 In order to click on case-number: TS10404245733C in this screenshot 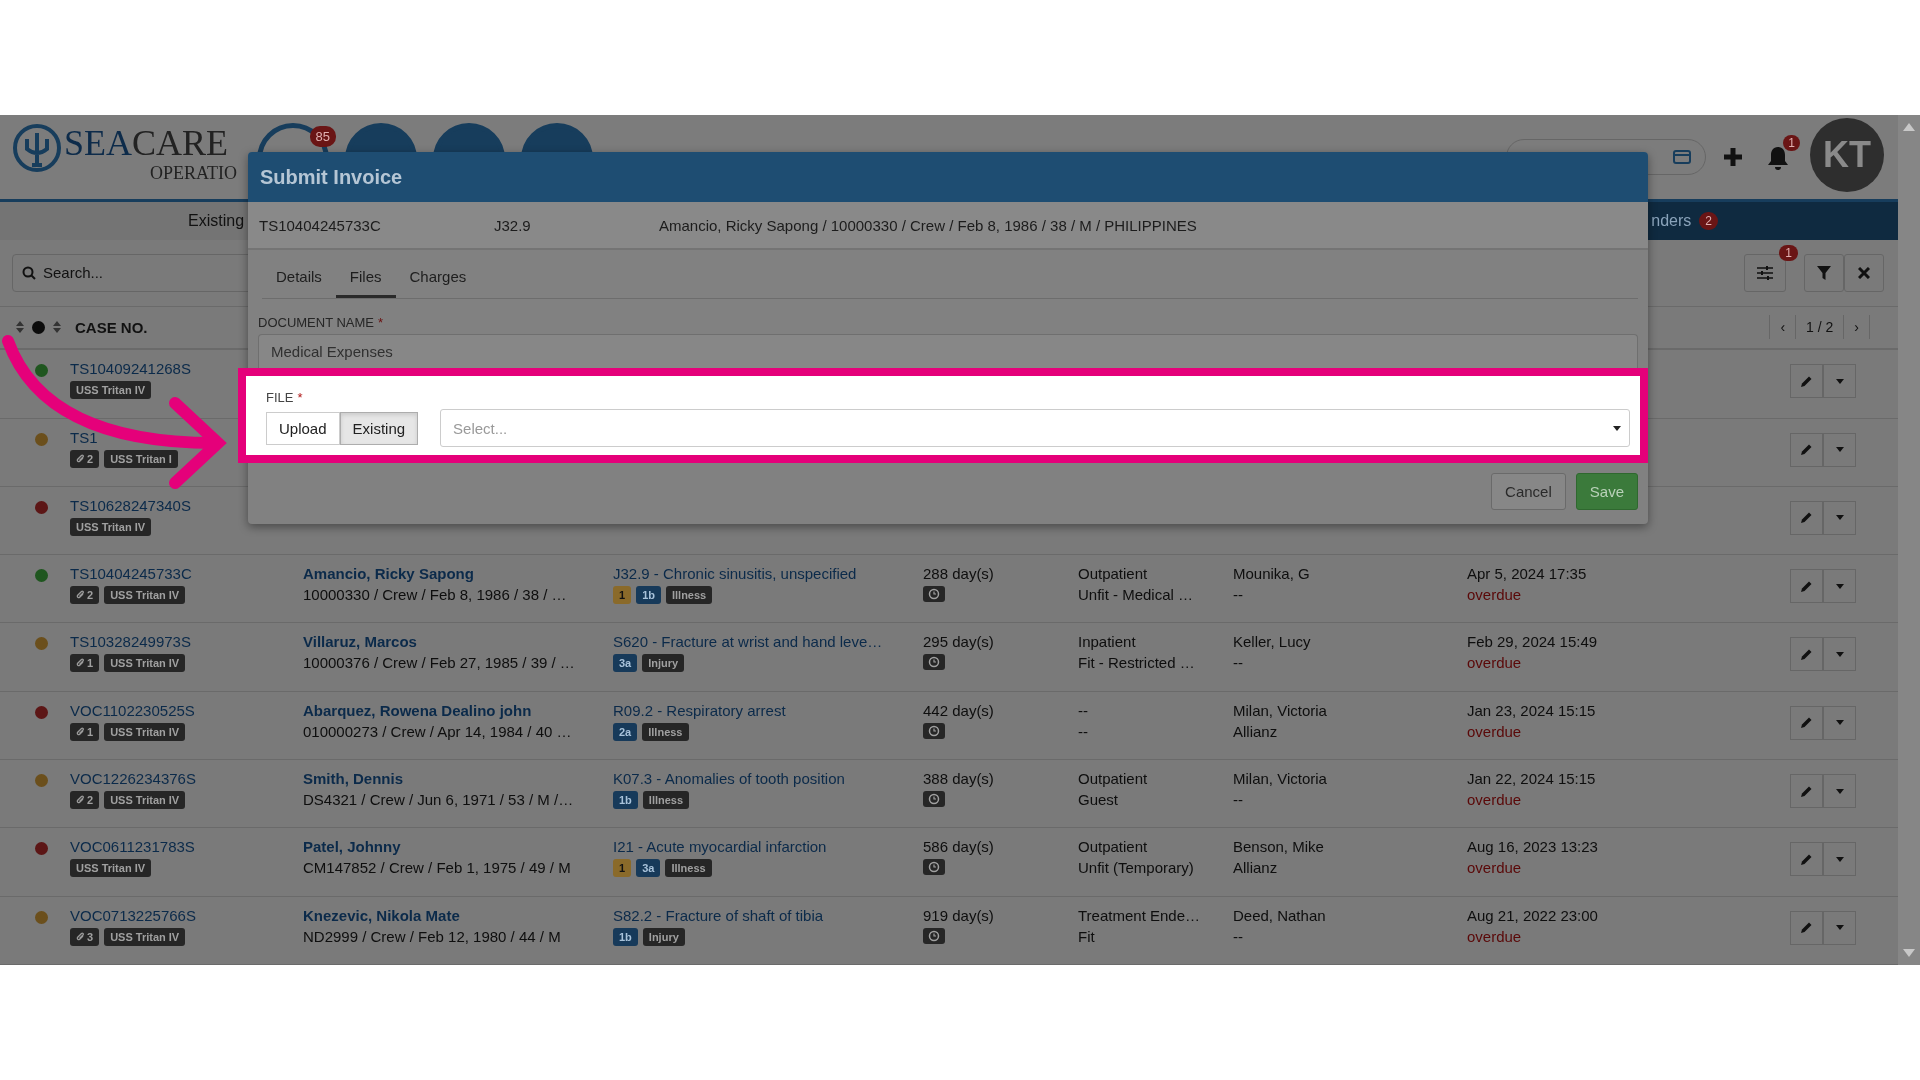, I will do `click(320, 225)`.